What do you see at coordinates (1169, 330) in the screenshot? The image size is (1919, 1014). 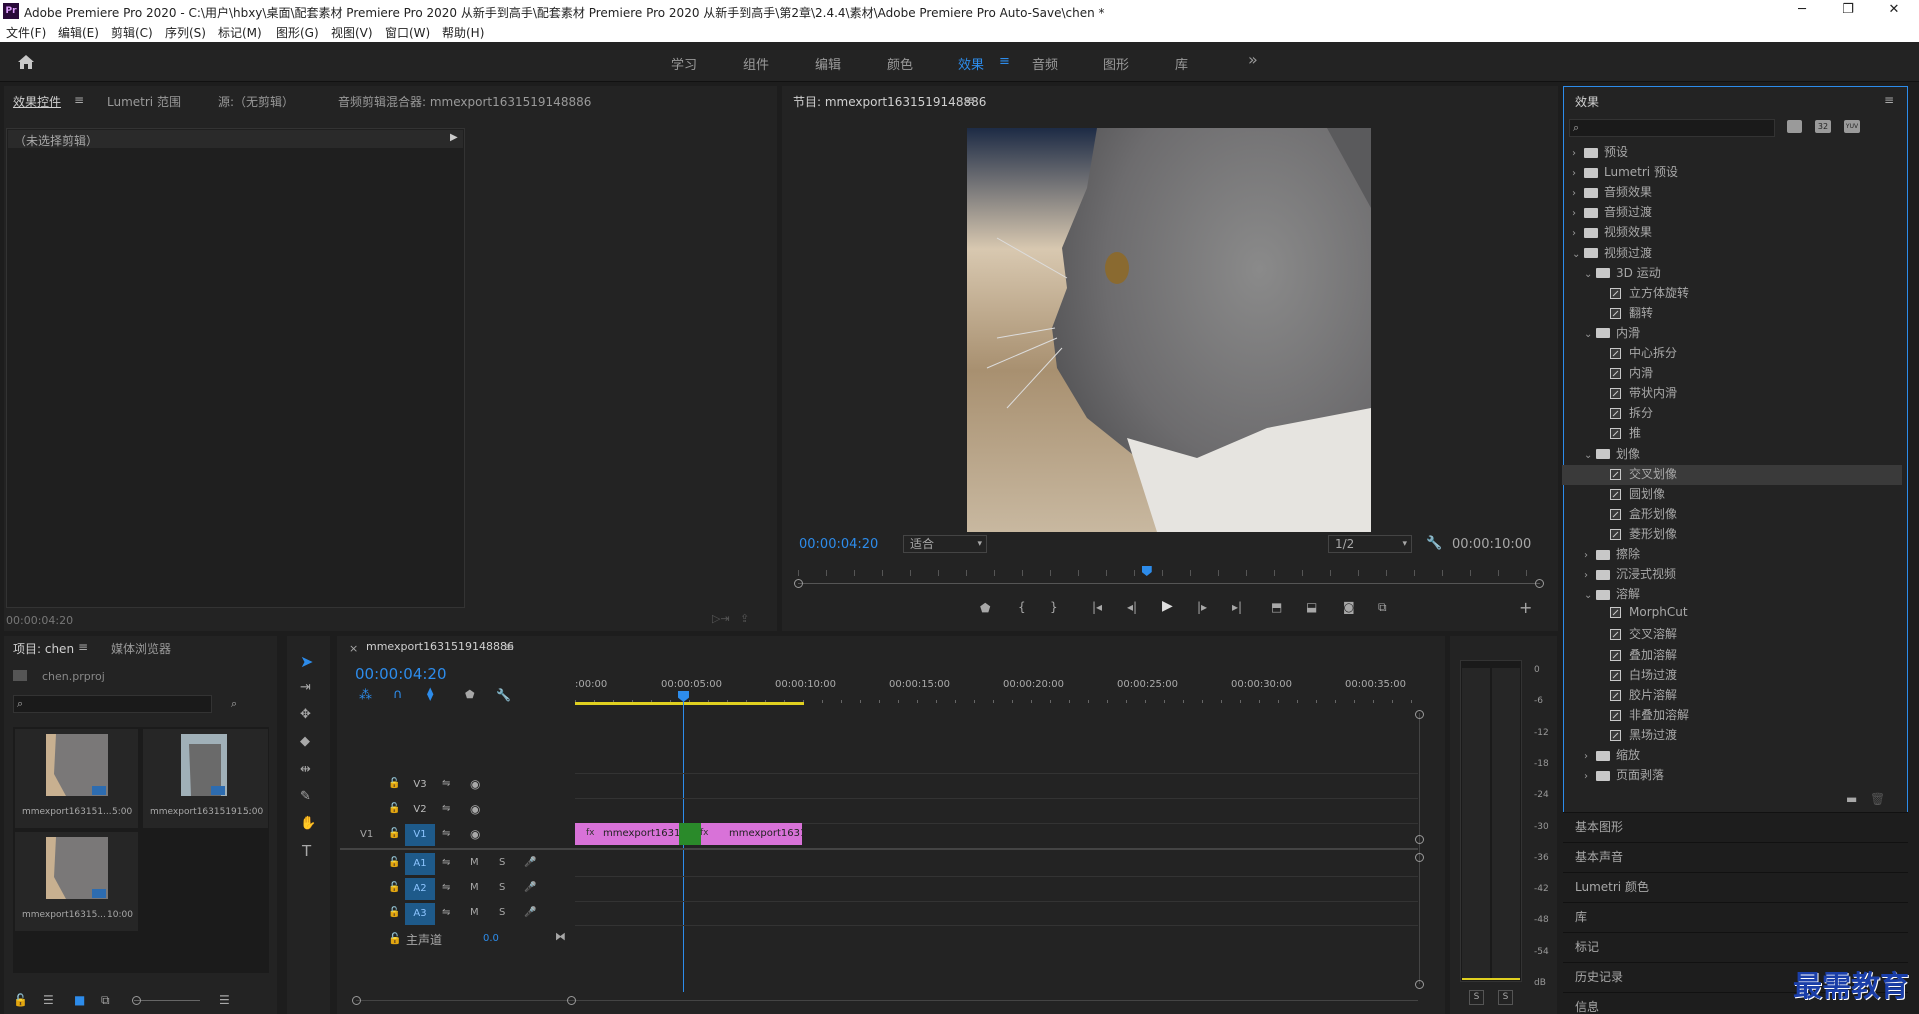 I see `program-video-frame` at bounding box center [1169, 330].